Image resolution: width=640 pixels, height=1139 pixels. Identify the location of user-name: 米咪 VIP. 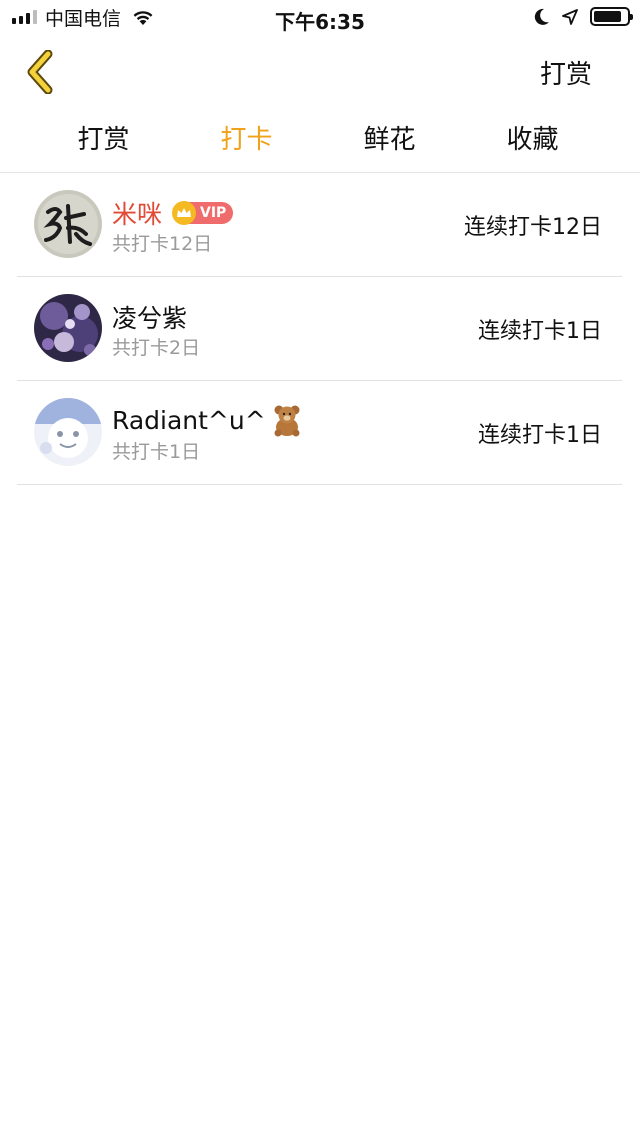
(173, 213).